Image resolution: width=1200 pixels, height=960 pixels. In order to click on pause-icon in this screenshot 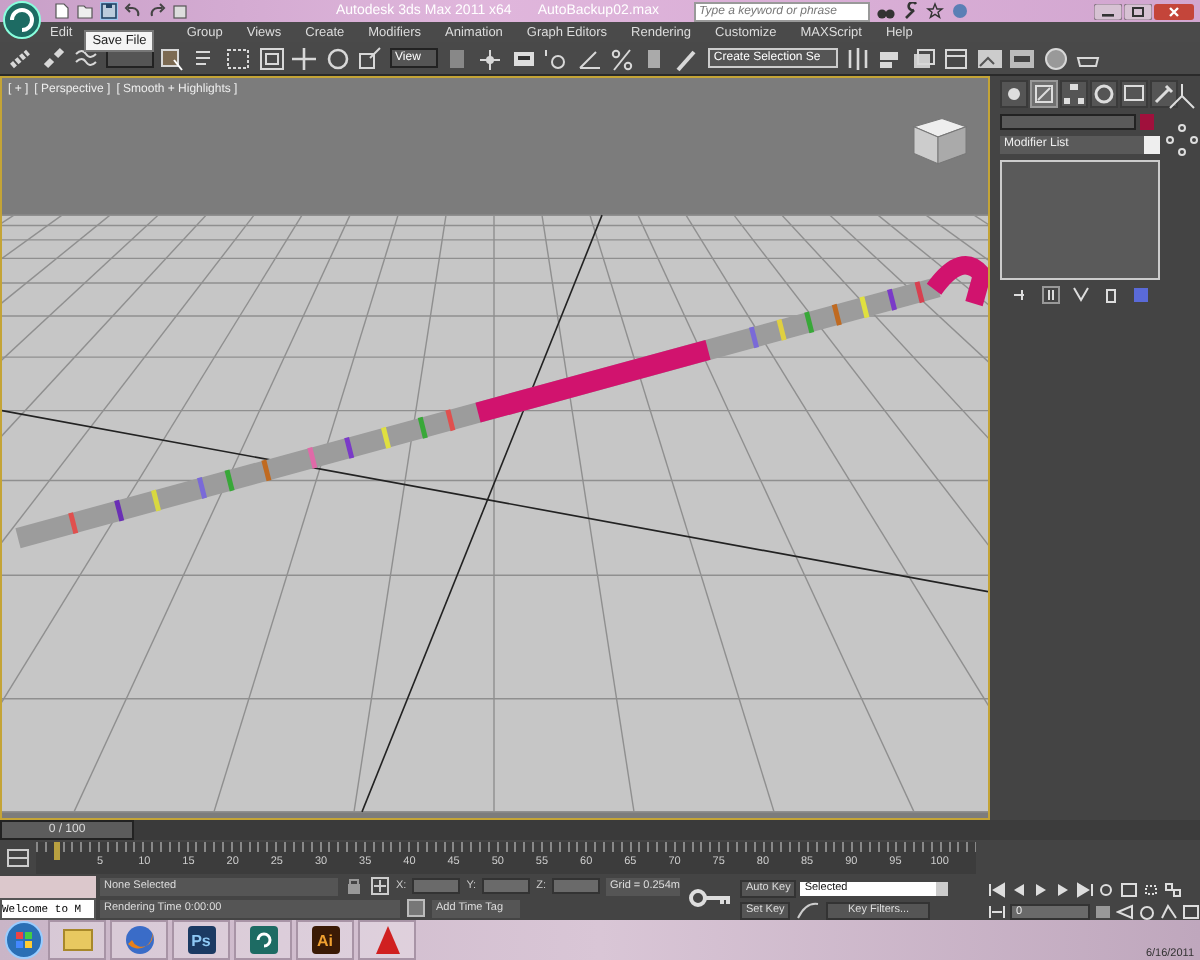, I will do `click(1051, 295)`.